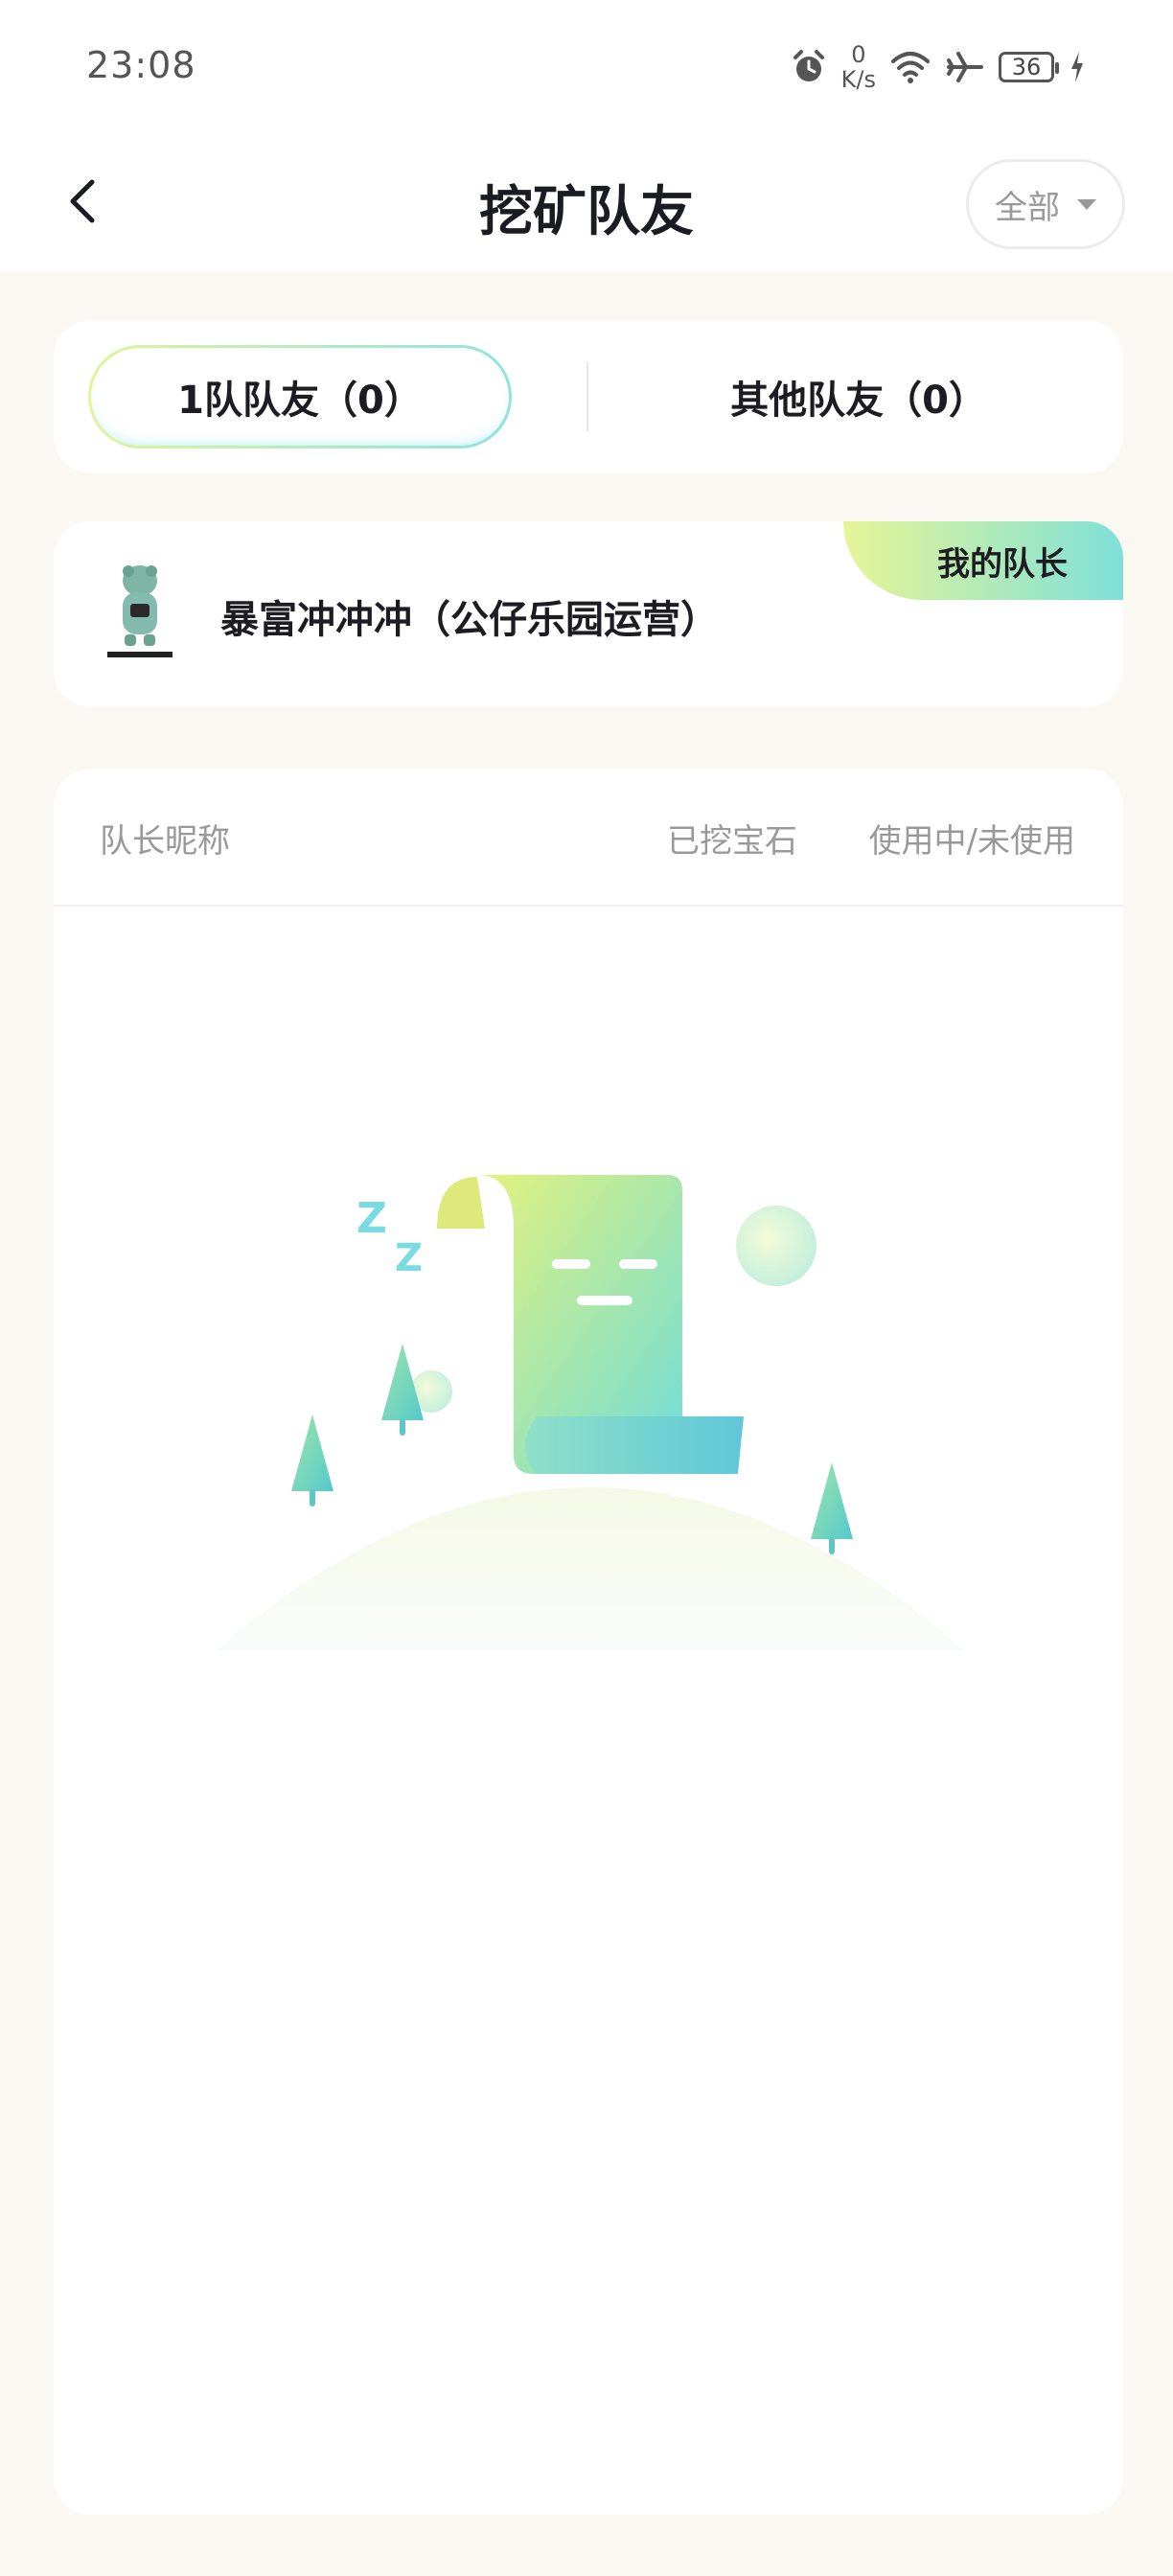 This screenshot has height=2576, width=1173. Describe the element at coordinates (859, 397) in the screenshot. I see `tab-other-teammates: 其他队友（0）` at that location.